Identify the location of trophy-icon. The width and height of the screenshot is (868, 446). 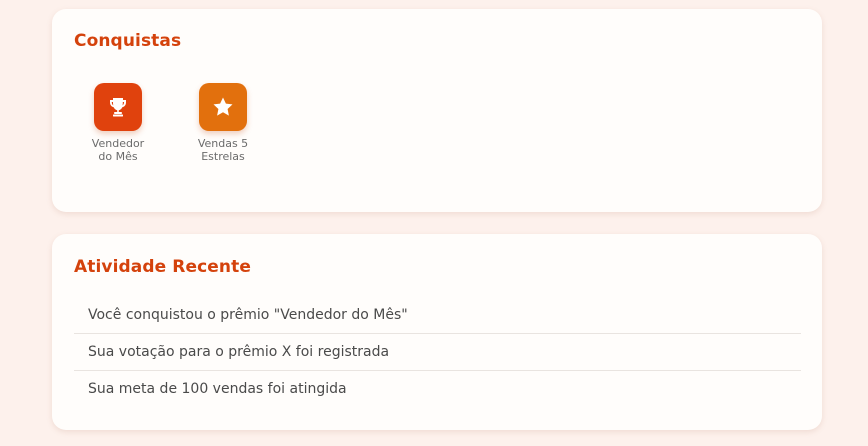
(118, 107).